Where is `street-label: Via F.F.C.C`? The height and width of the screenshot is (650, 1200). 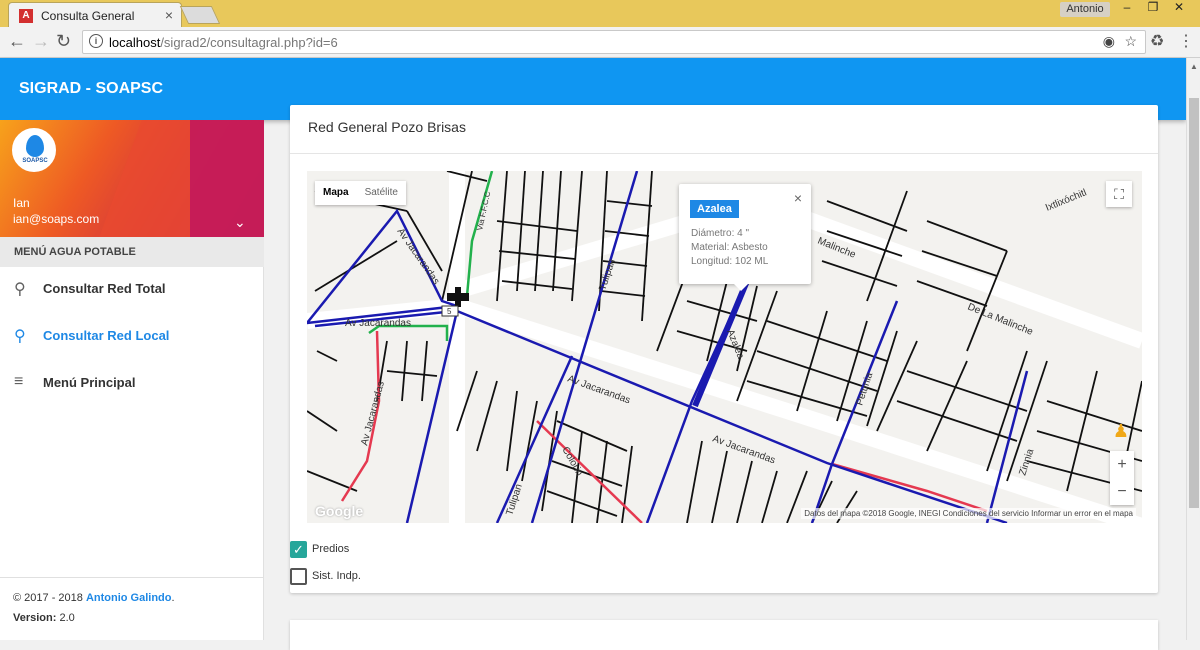
street-label: Via F.F.C.C is located at coordinates (483, 210).